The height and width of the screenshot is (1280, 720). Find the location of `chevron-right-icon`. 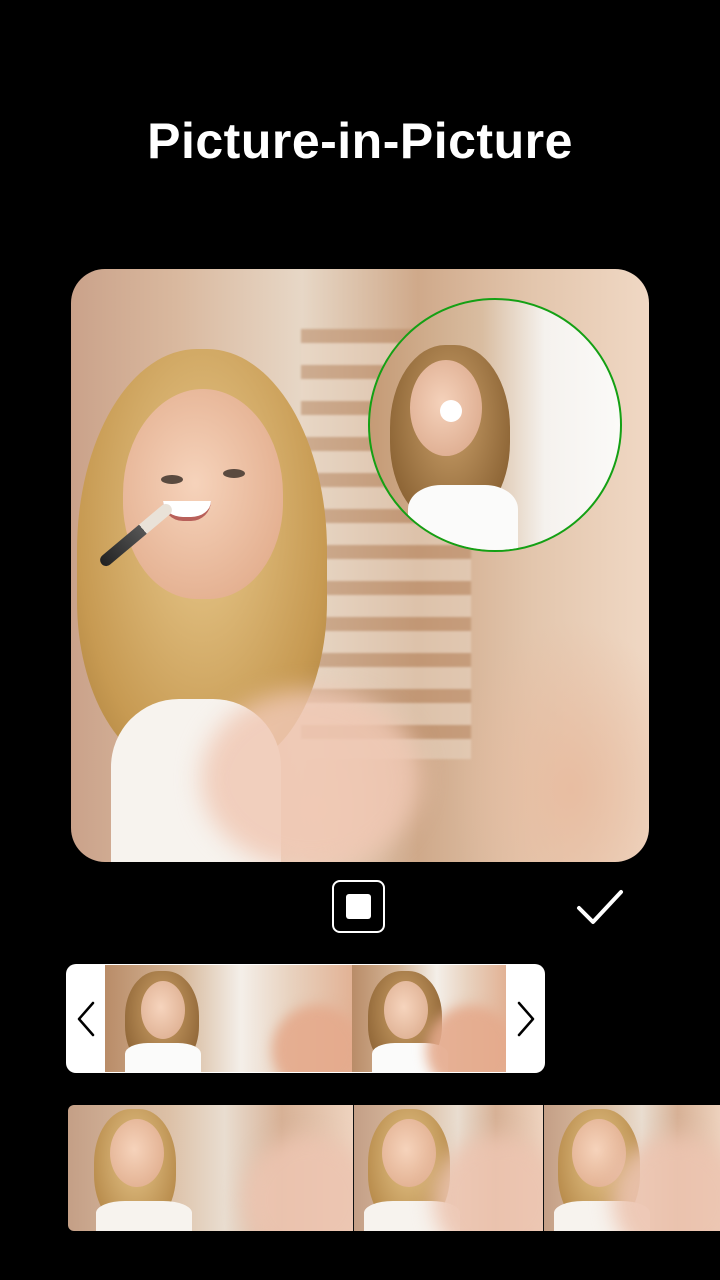

chevron-right-icon is located at coordinates (525, 1018).